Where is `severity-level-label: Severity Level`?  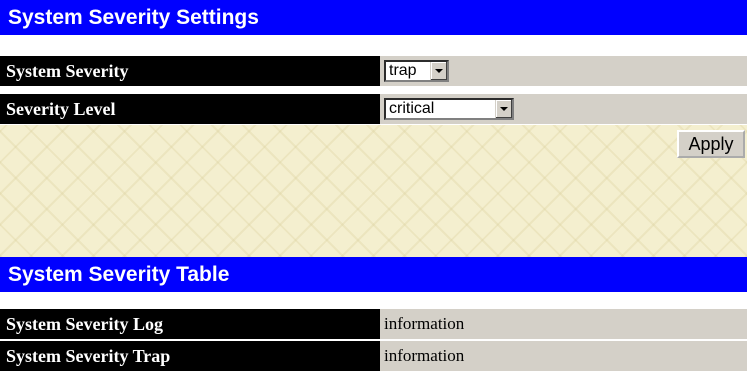
severity-level-label: Severity Level is located at coordinates (190, 109).